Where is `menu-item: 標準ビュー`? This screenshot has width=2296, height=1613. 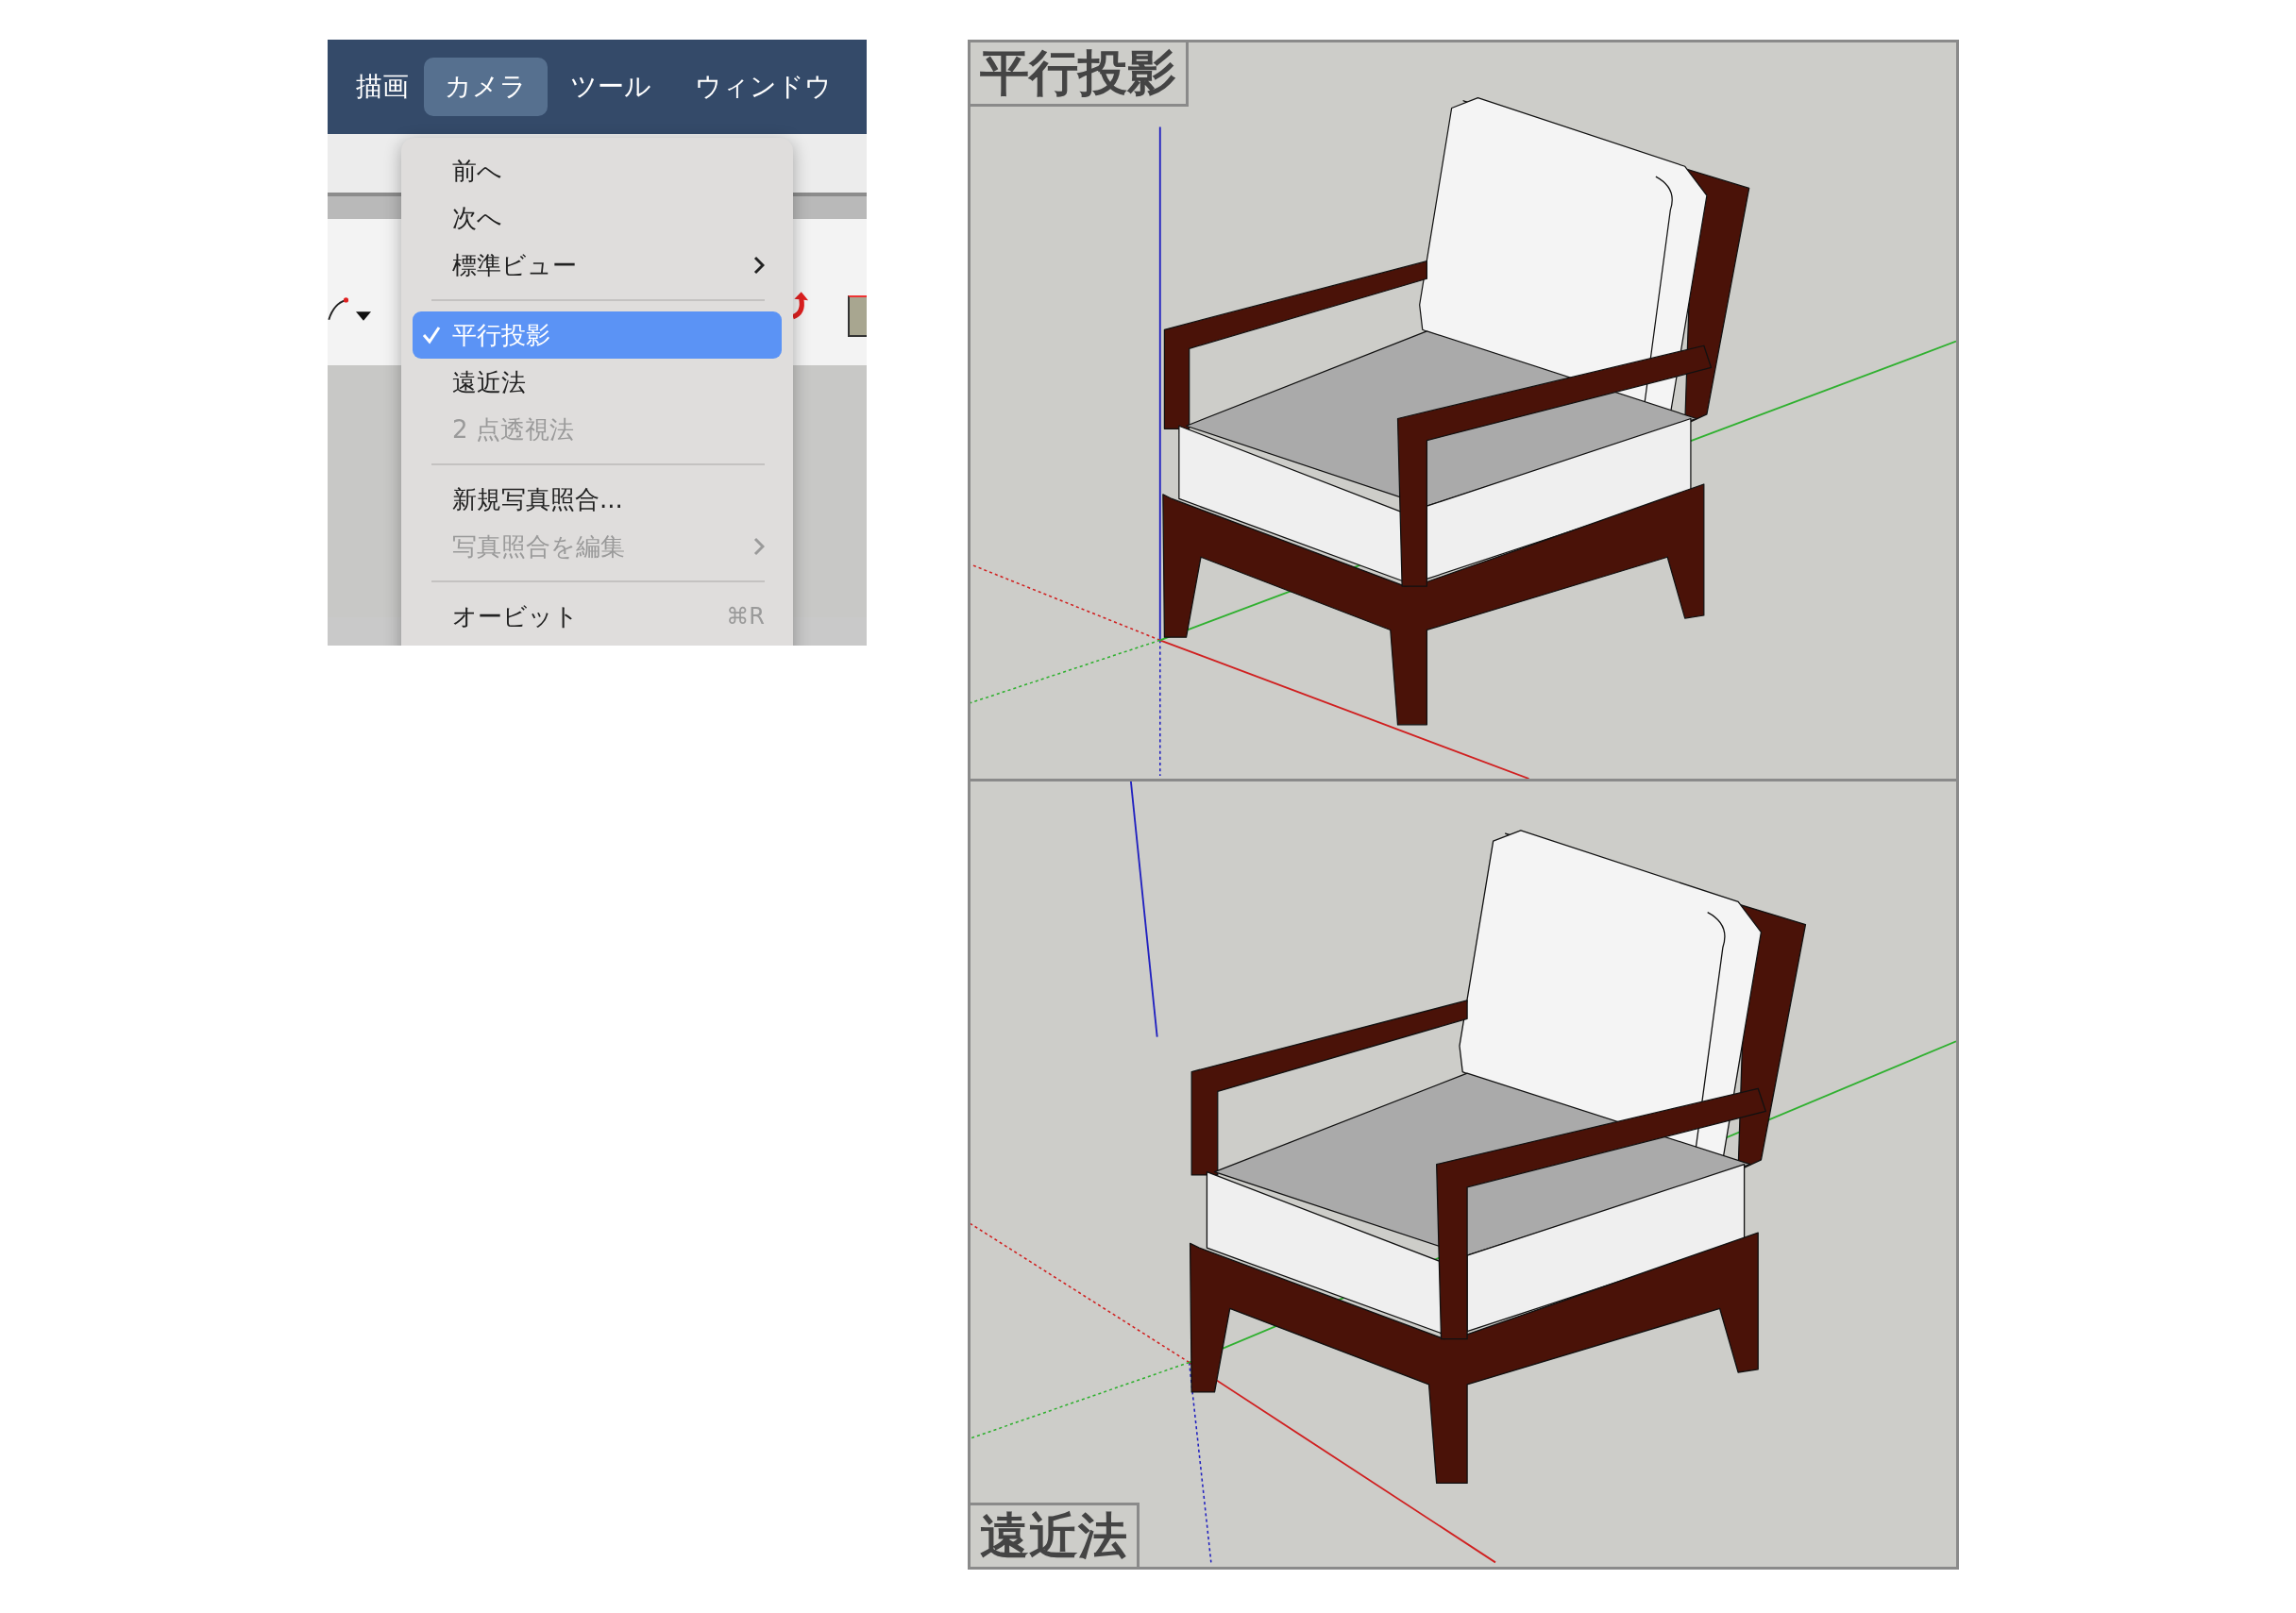 menu-item: 標準ビュー is located at coordinates (597, 265).